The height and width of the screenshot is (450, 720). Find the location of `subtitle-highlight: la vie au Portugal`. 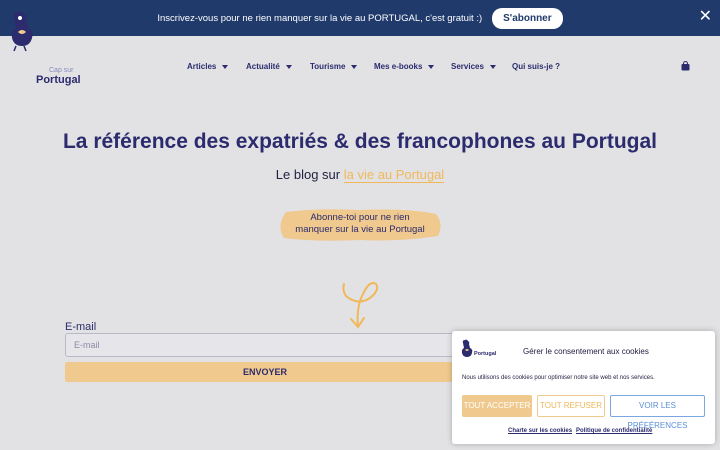

subtitle-highlight: la vie au Portugal is located at coordinates (394, 175).